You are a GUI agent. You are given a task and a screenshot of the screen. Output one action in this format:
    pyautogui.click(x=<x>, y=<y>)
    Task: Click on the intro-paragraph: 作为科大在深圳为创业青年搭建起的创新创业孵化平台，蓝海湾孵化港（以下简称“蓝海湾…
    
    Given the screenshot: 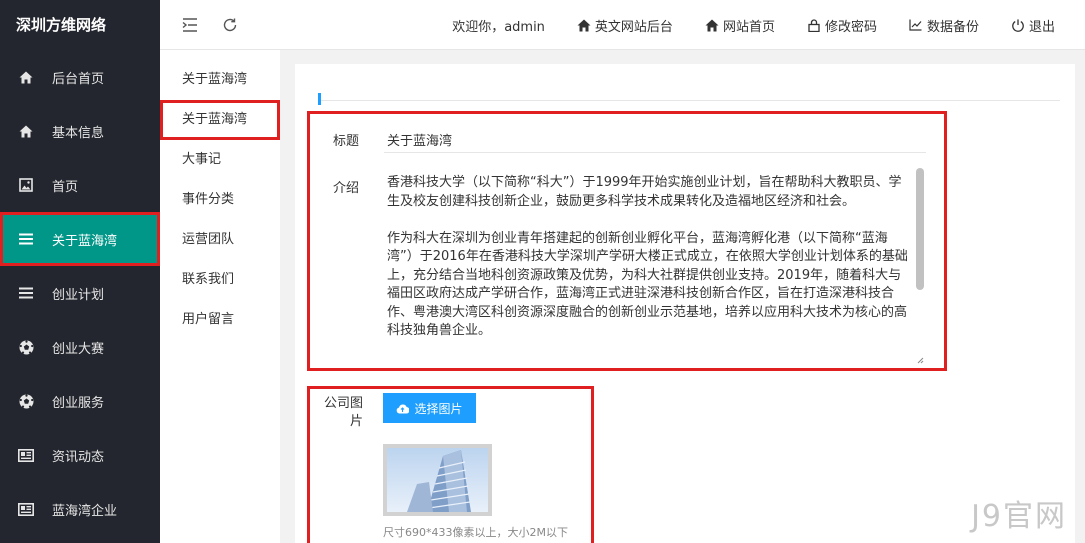 What is the action you would take?
    pyautogui.click(x=647, y=284)
    